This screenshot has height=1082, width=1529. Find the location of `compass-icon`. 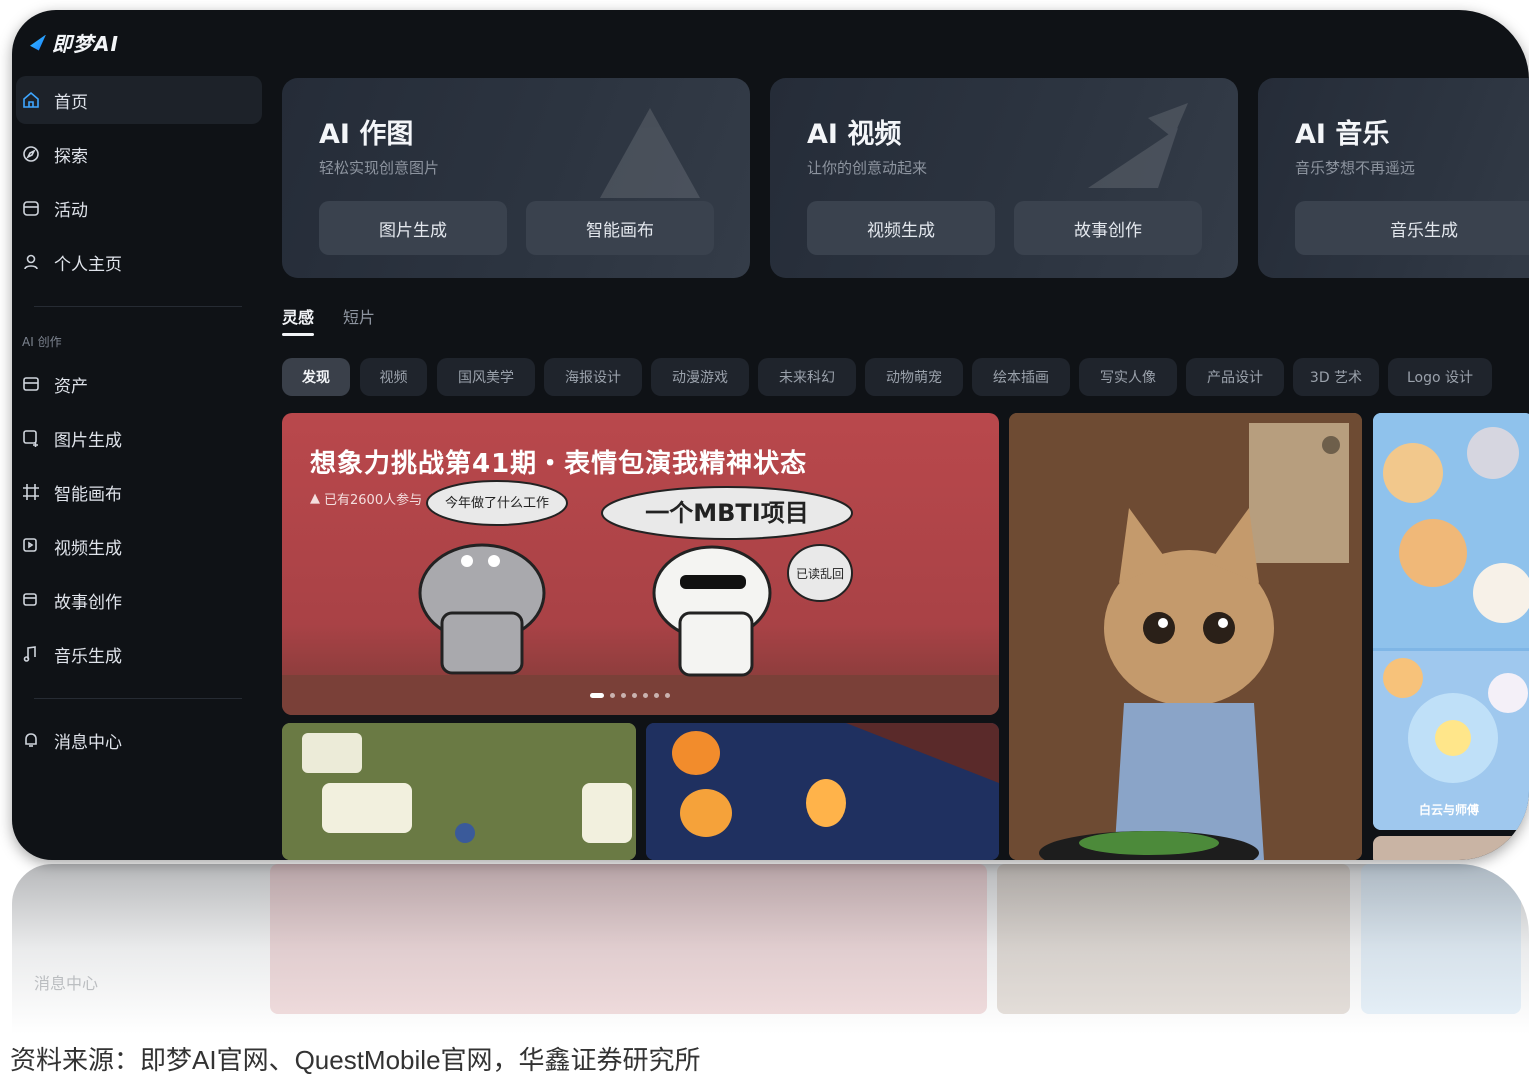

compass-icon is located at coordinates (31, 154).